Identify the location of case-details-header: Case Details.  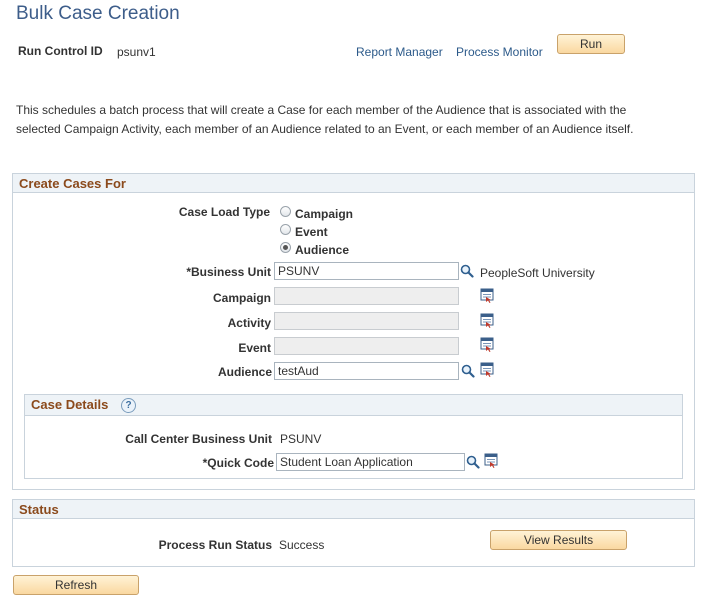
(70, 404).